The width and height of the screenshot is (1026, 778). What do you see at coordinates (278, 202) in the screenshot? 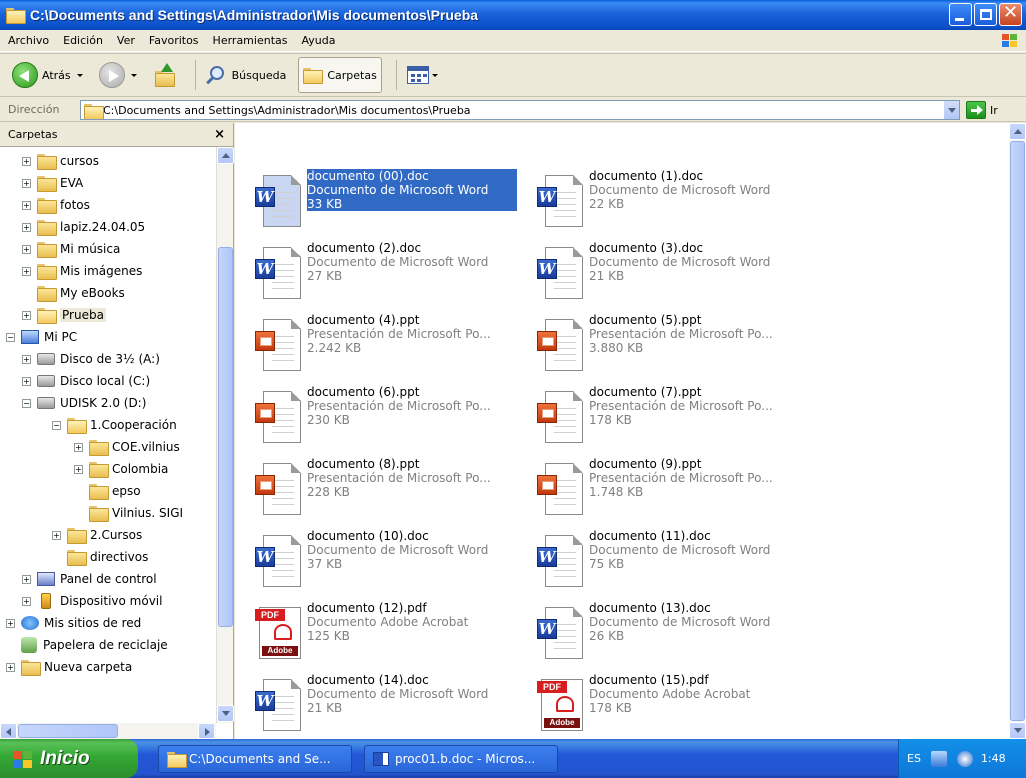
I see `word-document-icon: W` at bounding box center [278, 202].